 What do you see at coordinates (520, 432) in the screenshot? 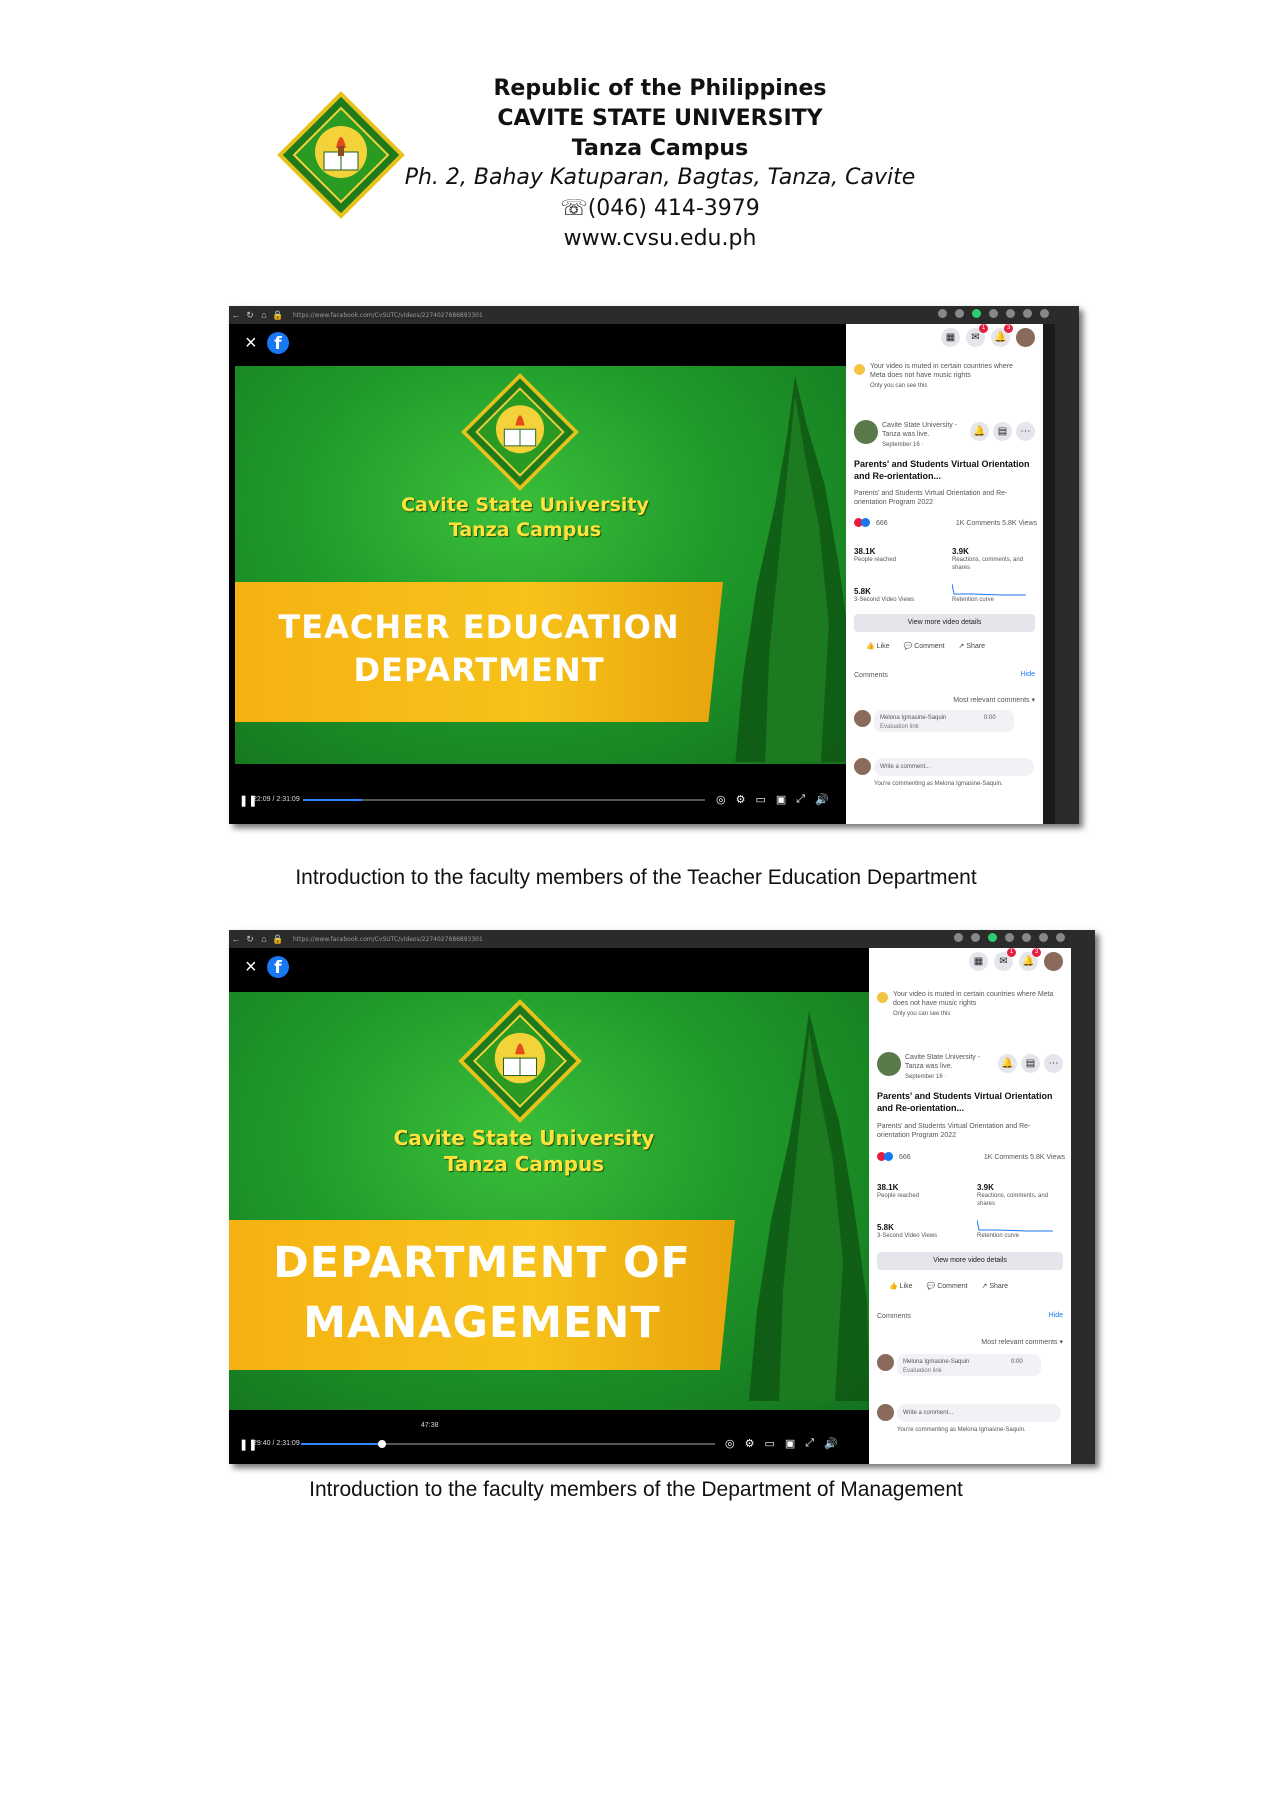
I see `cvsu-emblem` at bounding box center [520, 432].